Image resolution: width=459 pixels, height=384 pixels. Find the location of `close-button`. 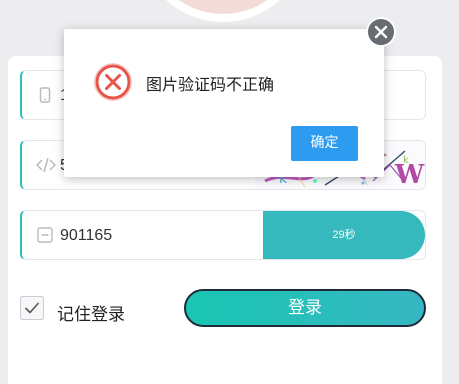

close-button is located at coordinates (381, 32).